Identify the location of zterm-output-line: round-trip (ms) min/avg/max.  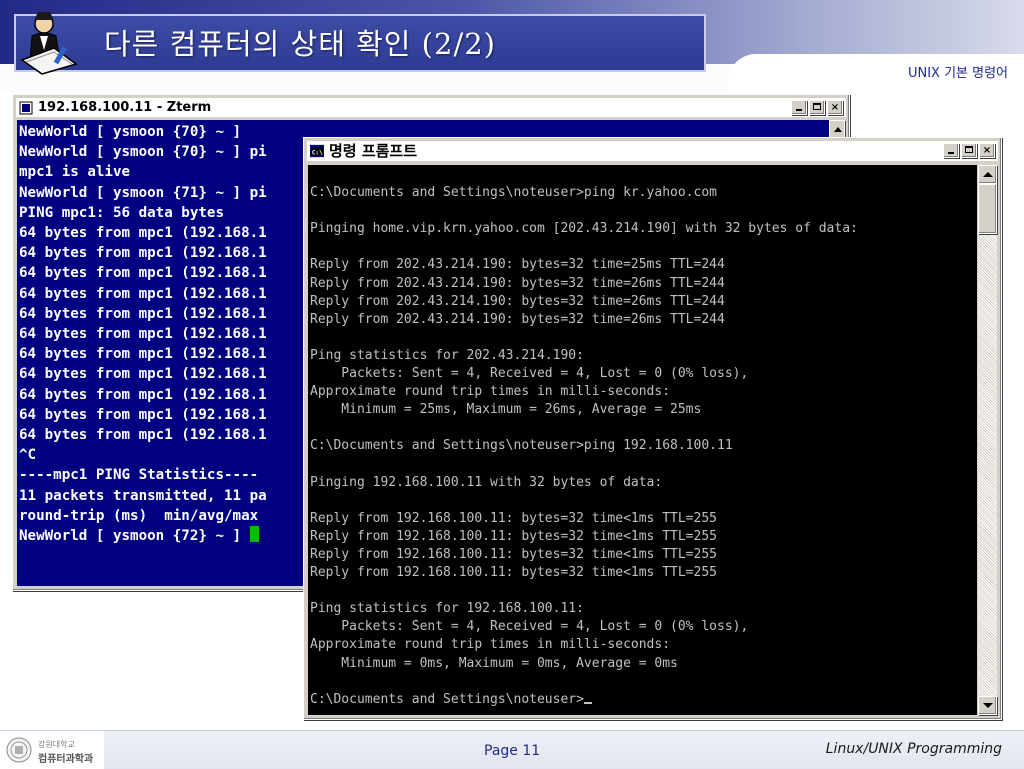
(139, 515).